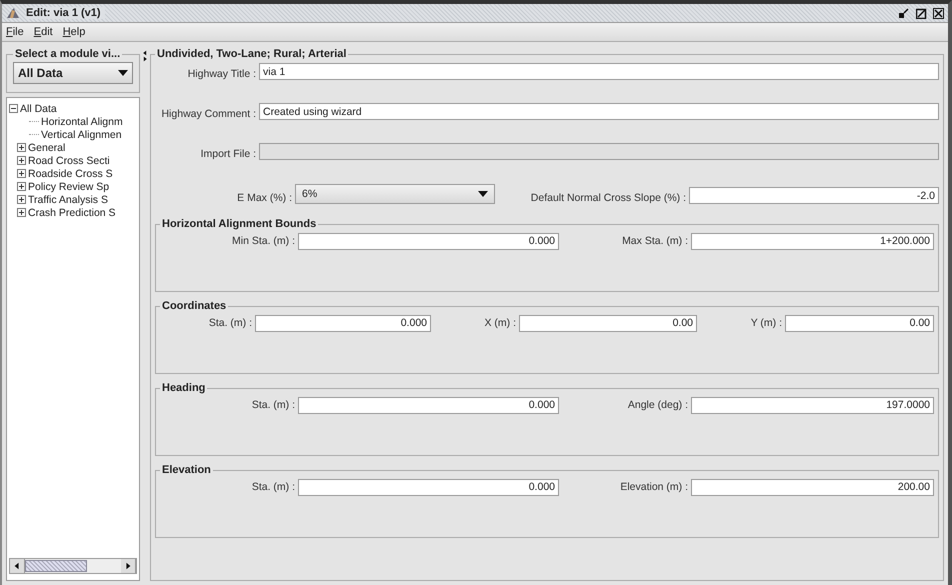 Image resolution: width=952 pixels, height=585 pixels. I want to click on collapse-icon, so click(13, 108).